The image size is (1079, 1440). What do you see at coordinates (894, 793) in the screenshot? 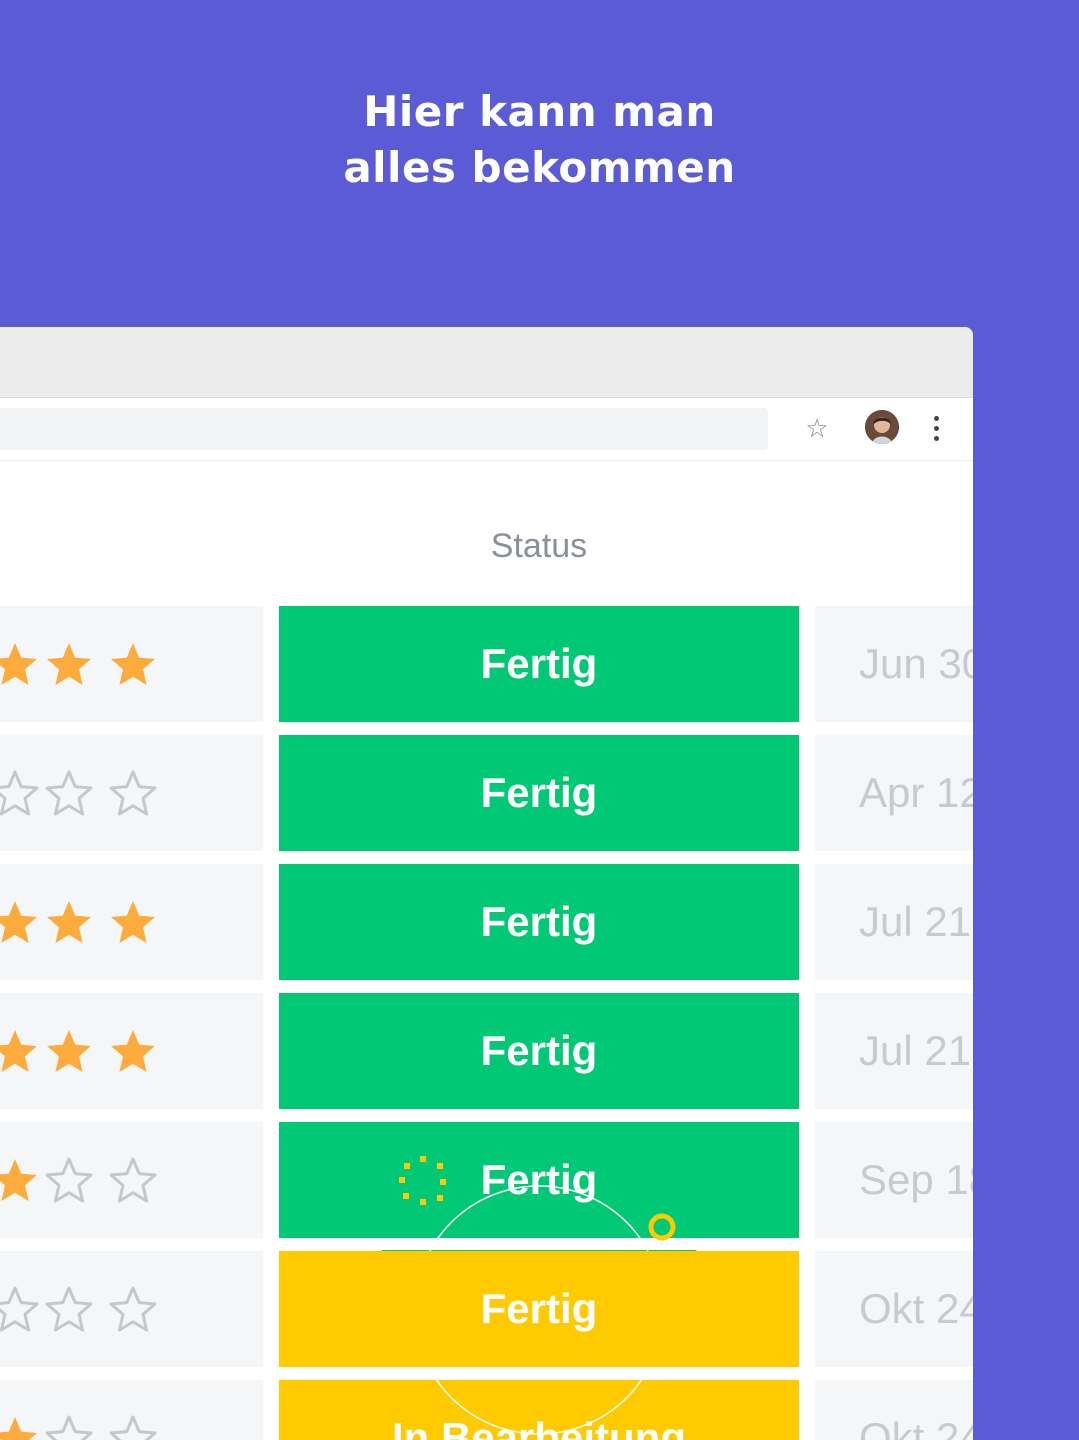
I see `date-cell: Apr 12` at bounding box center [894, 793].